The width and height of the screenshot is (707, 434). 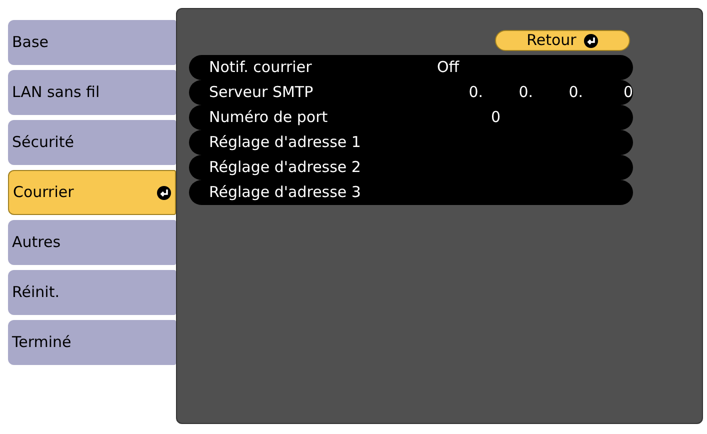 What do you see at coordinates (496, 117) in the screenshot?
I see `setting-value: 0` at bounding box center [496, 117].